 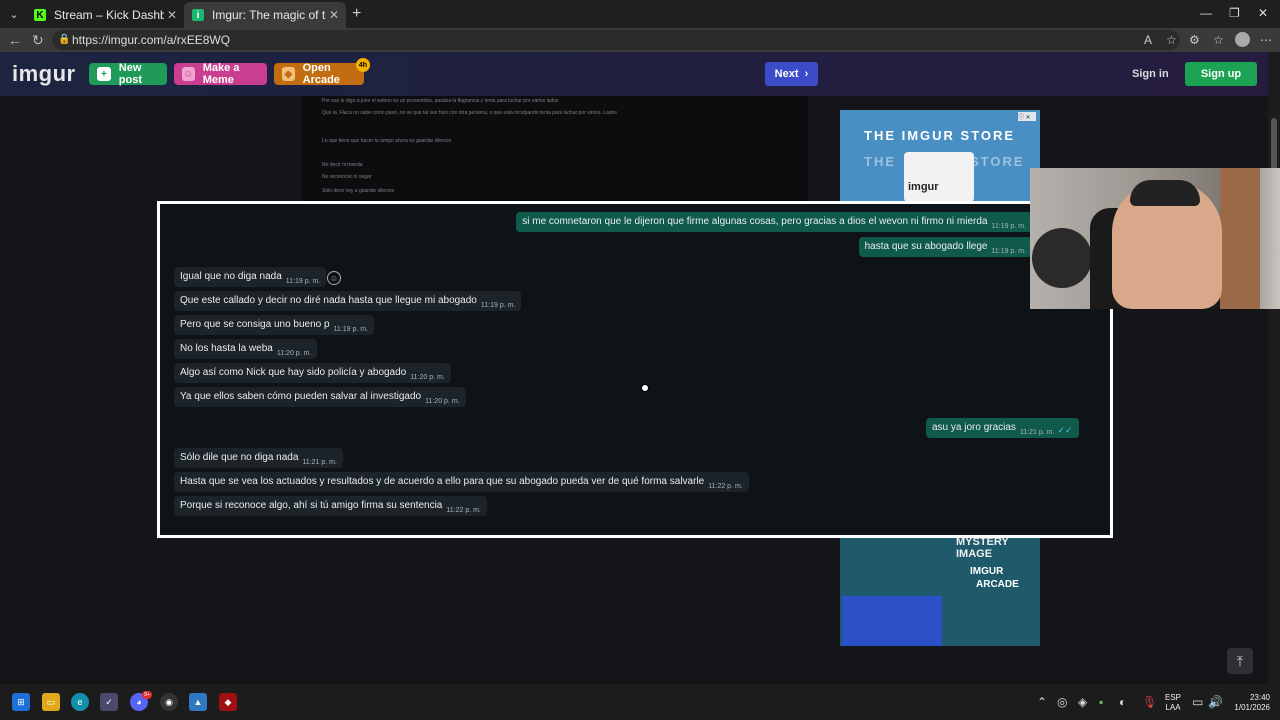 I want to click on emoji-reaction-icon: ☺, so click(x=334, y=278).